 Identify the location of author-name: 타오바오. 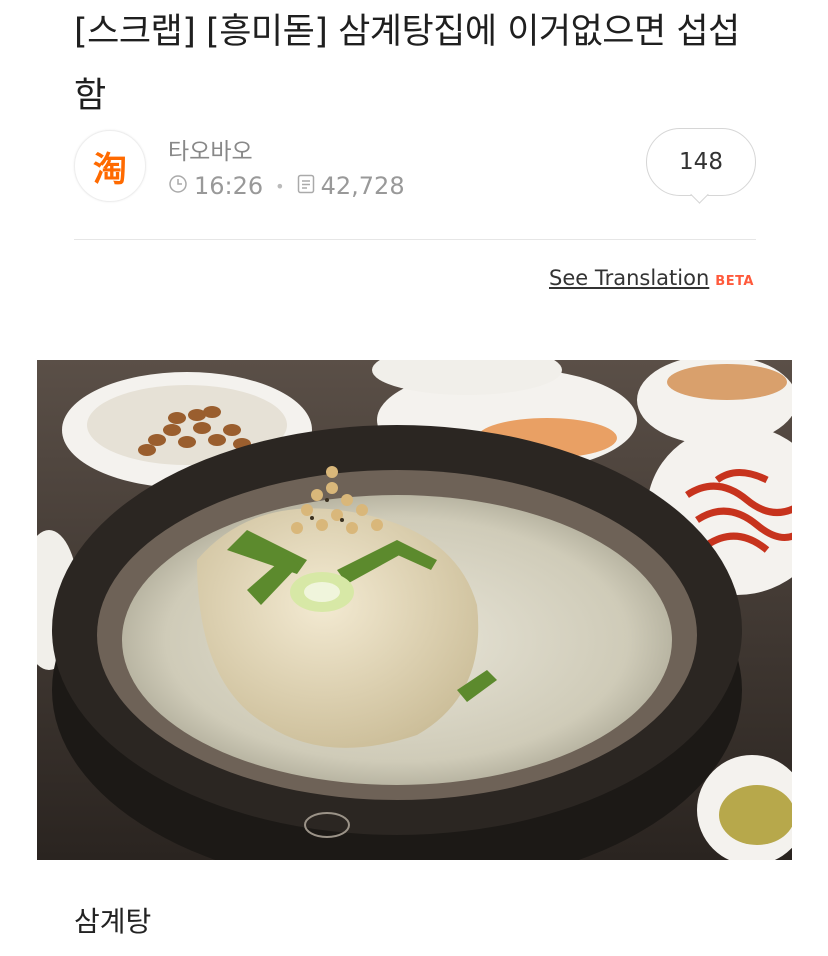
(210, 149).